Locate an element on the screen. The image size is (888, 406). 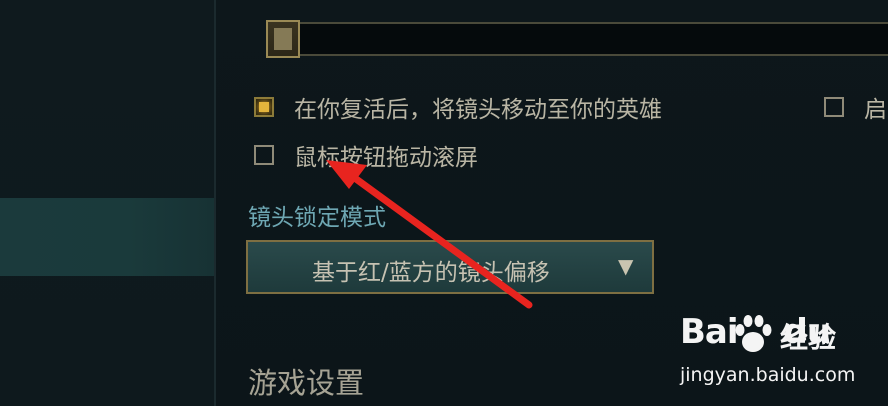
chevron-down-icon: ▼ is located at coordinates (626, 266).